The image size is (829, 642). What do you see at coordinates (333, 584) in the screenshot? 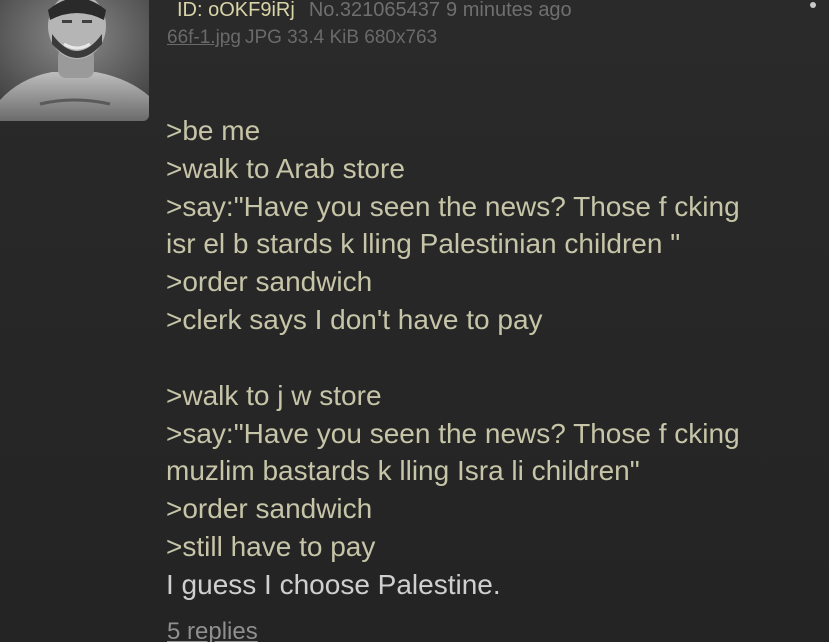
I see `text-line: I guess I choose Palestine.` at bounding box center [333, 584].